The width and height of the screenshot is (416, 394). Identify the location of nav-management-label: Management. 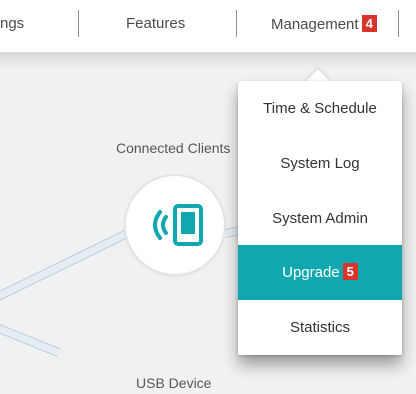
(315, 24).